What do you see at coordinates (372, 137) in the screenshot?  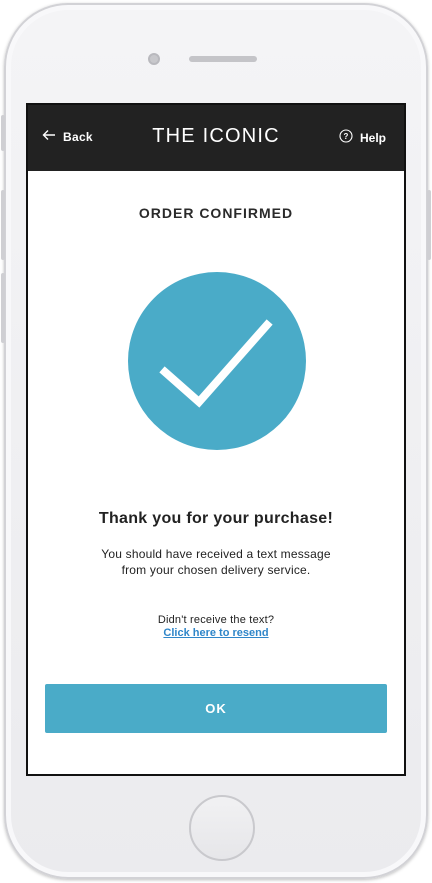 I see `help-label: Help` at bounding box center [372, 137].